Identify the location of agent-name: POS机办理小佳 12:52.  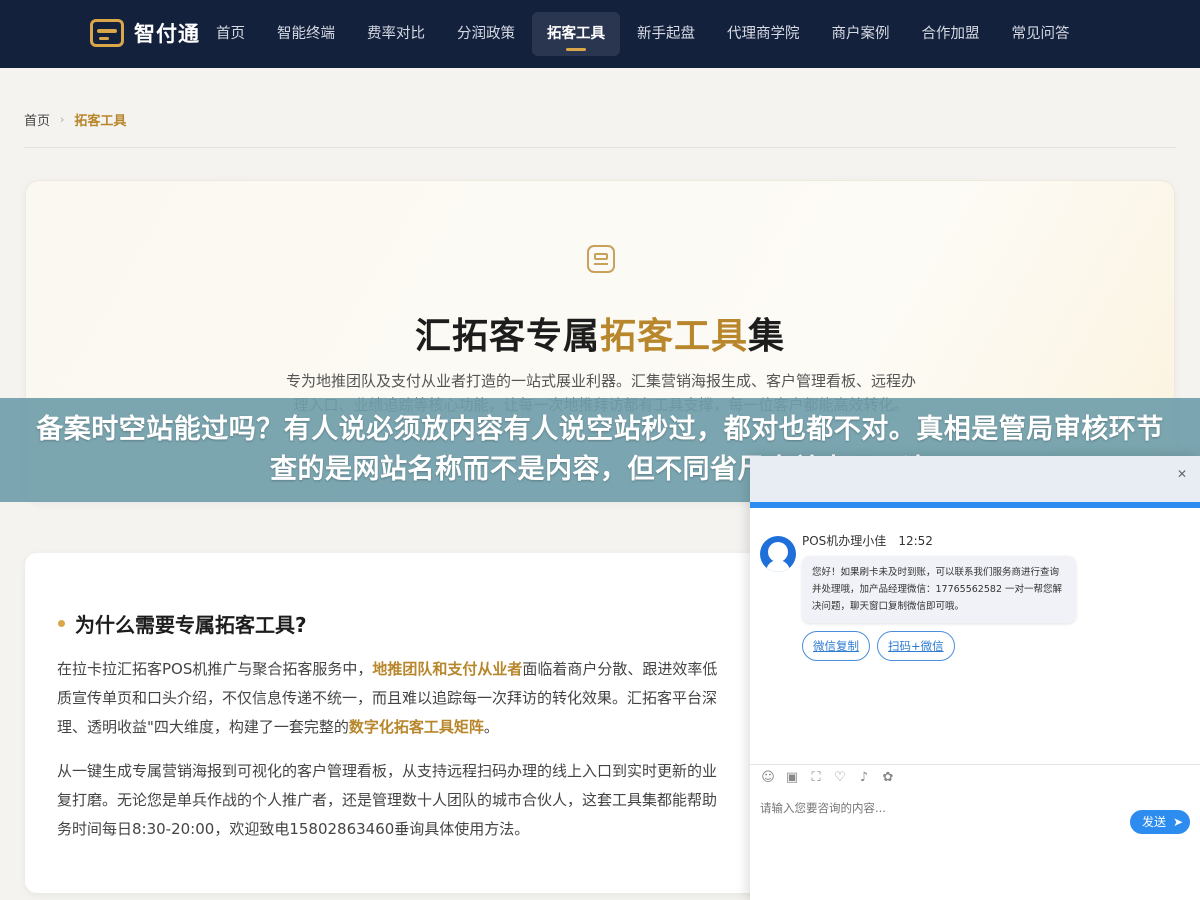
(867, 540).